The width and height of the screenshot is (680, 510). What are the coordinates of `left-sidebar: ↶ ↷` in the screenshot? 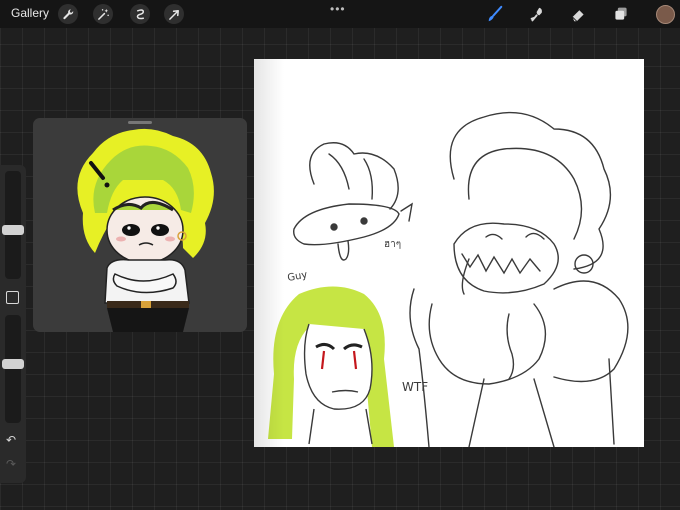 It's located at (13, 324).